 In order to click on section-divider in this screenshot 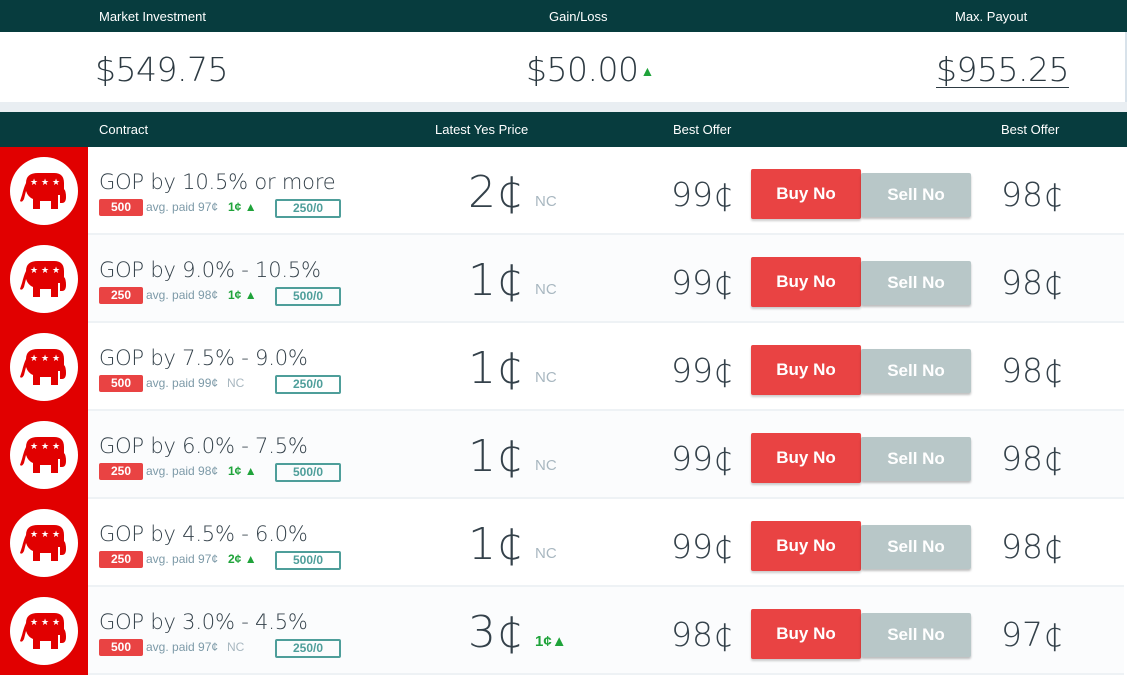, I will do `click(563, 107)`.